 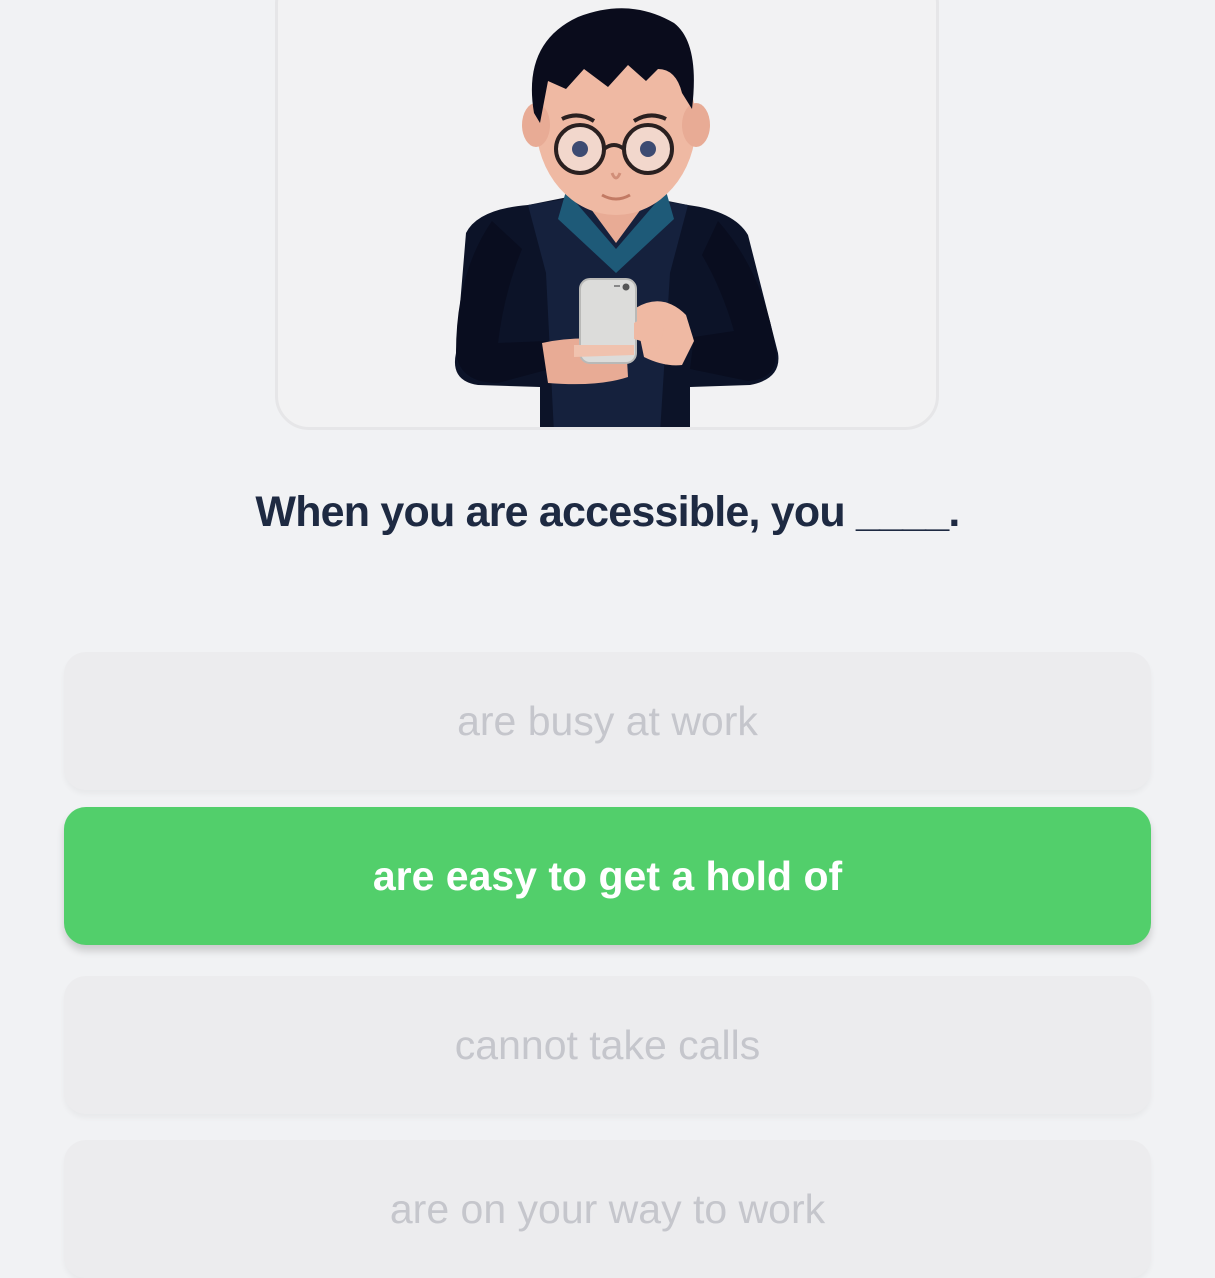 What do you see at coordinates (607, 876) in the screenshot?
I see `answer-option-easy-to-get-hold-of: are easy to get a hold of` at bounding box center [607, 876].